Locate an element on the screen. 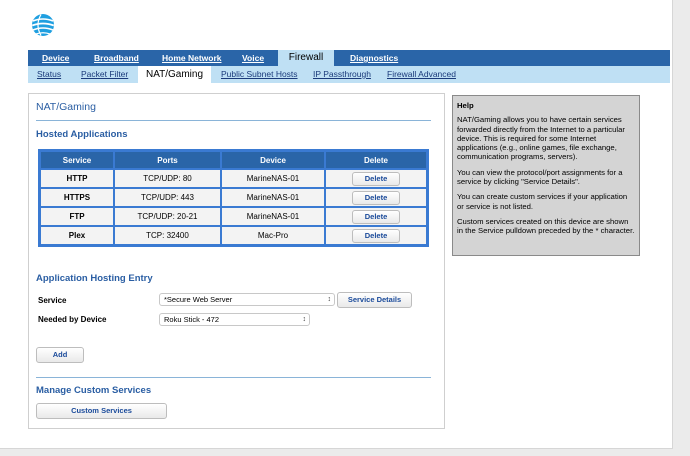 This screenshot has width=690, height=456. service-select-value: *Secure Web Server is located at coordinates (198, 299).